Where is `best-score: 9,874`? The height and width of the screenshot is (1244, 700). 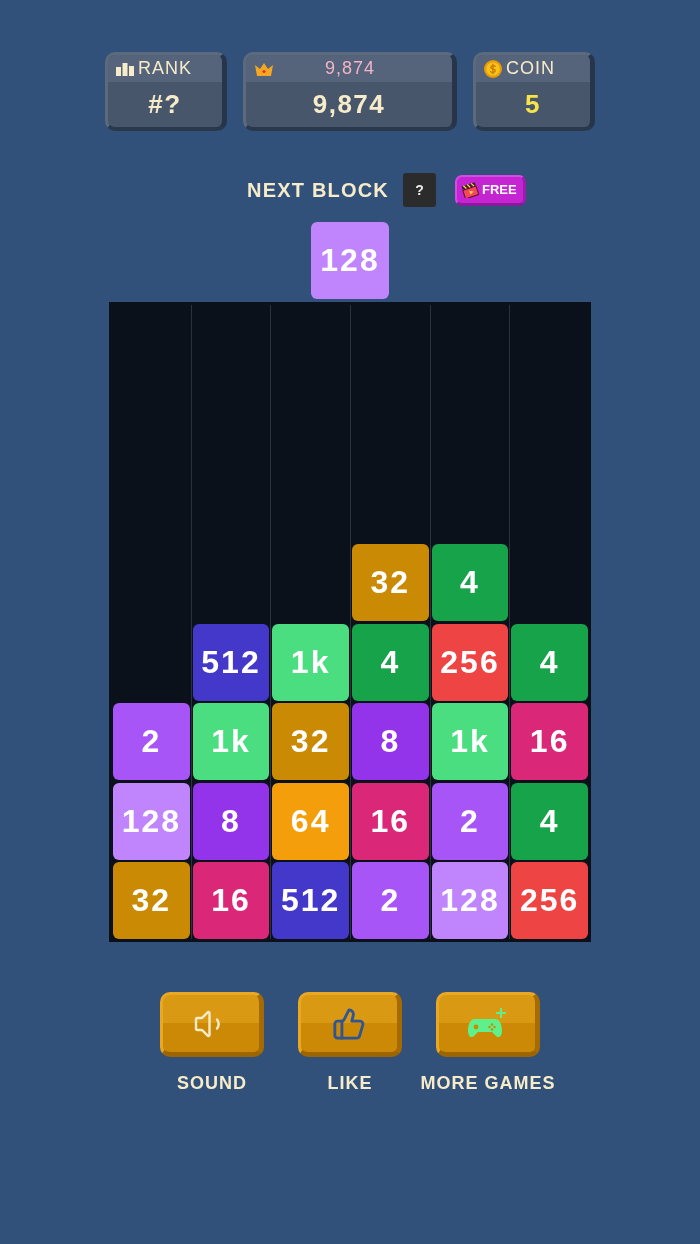
best-score: 9,874 is located at coordinates (349, 68).